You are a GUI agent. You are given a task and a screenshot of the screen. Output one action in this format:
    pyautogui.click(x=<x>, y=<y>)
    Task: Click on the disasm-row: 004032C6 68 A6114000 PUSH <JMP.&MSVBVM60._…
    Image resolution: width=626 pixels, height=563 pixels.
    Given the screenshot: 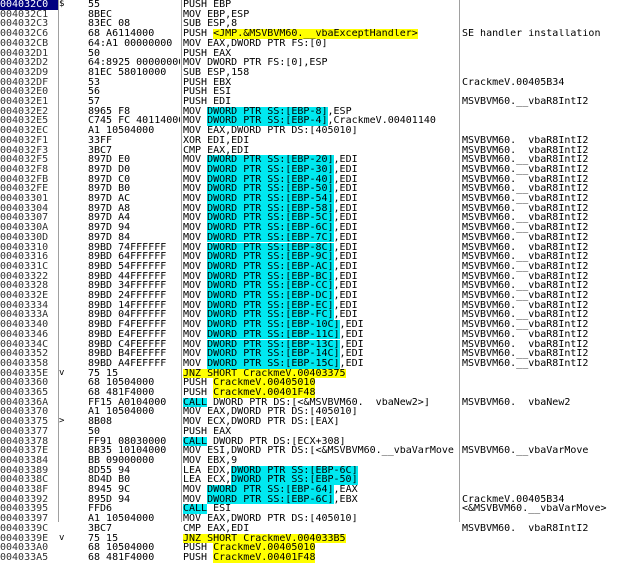 What is the action you would take?
    pyautogui.click(x=313, y=34)
    